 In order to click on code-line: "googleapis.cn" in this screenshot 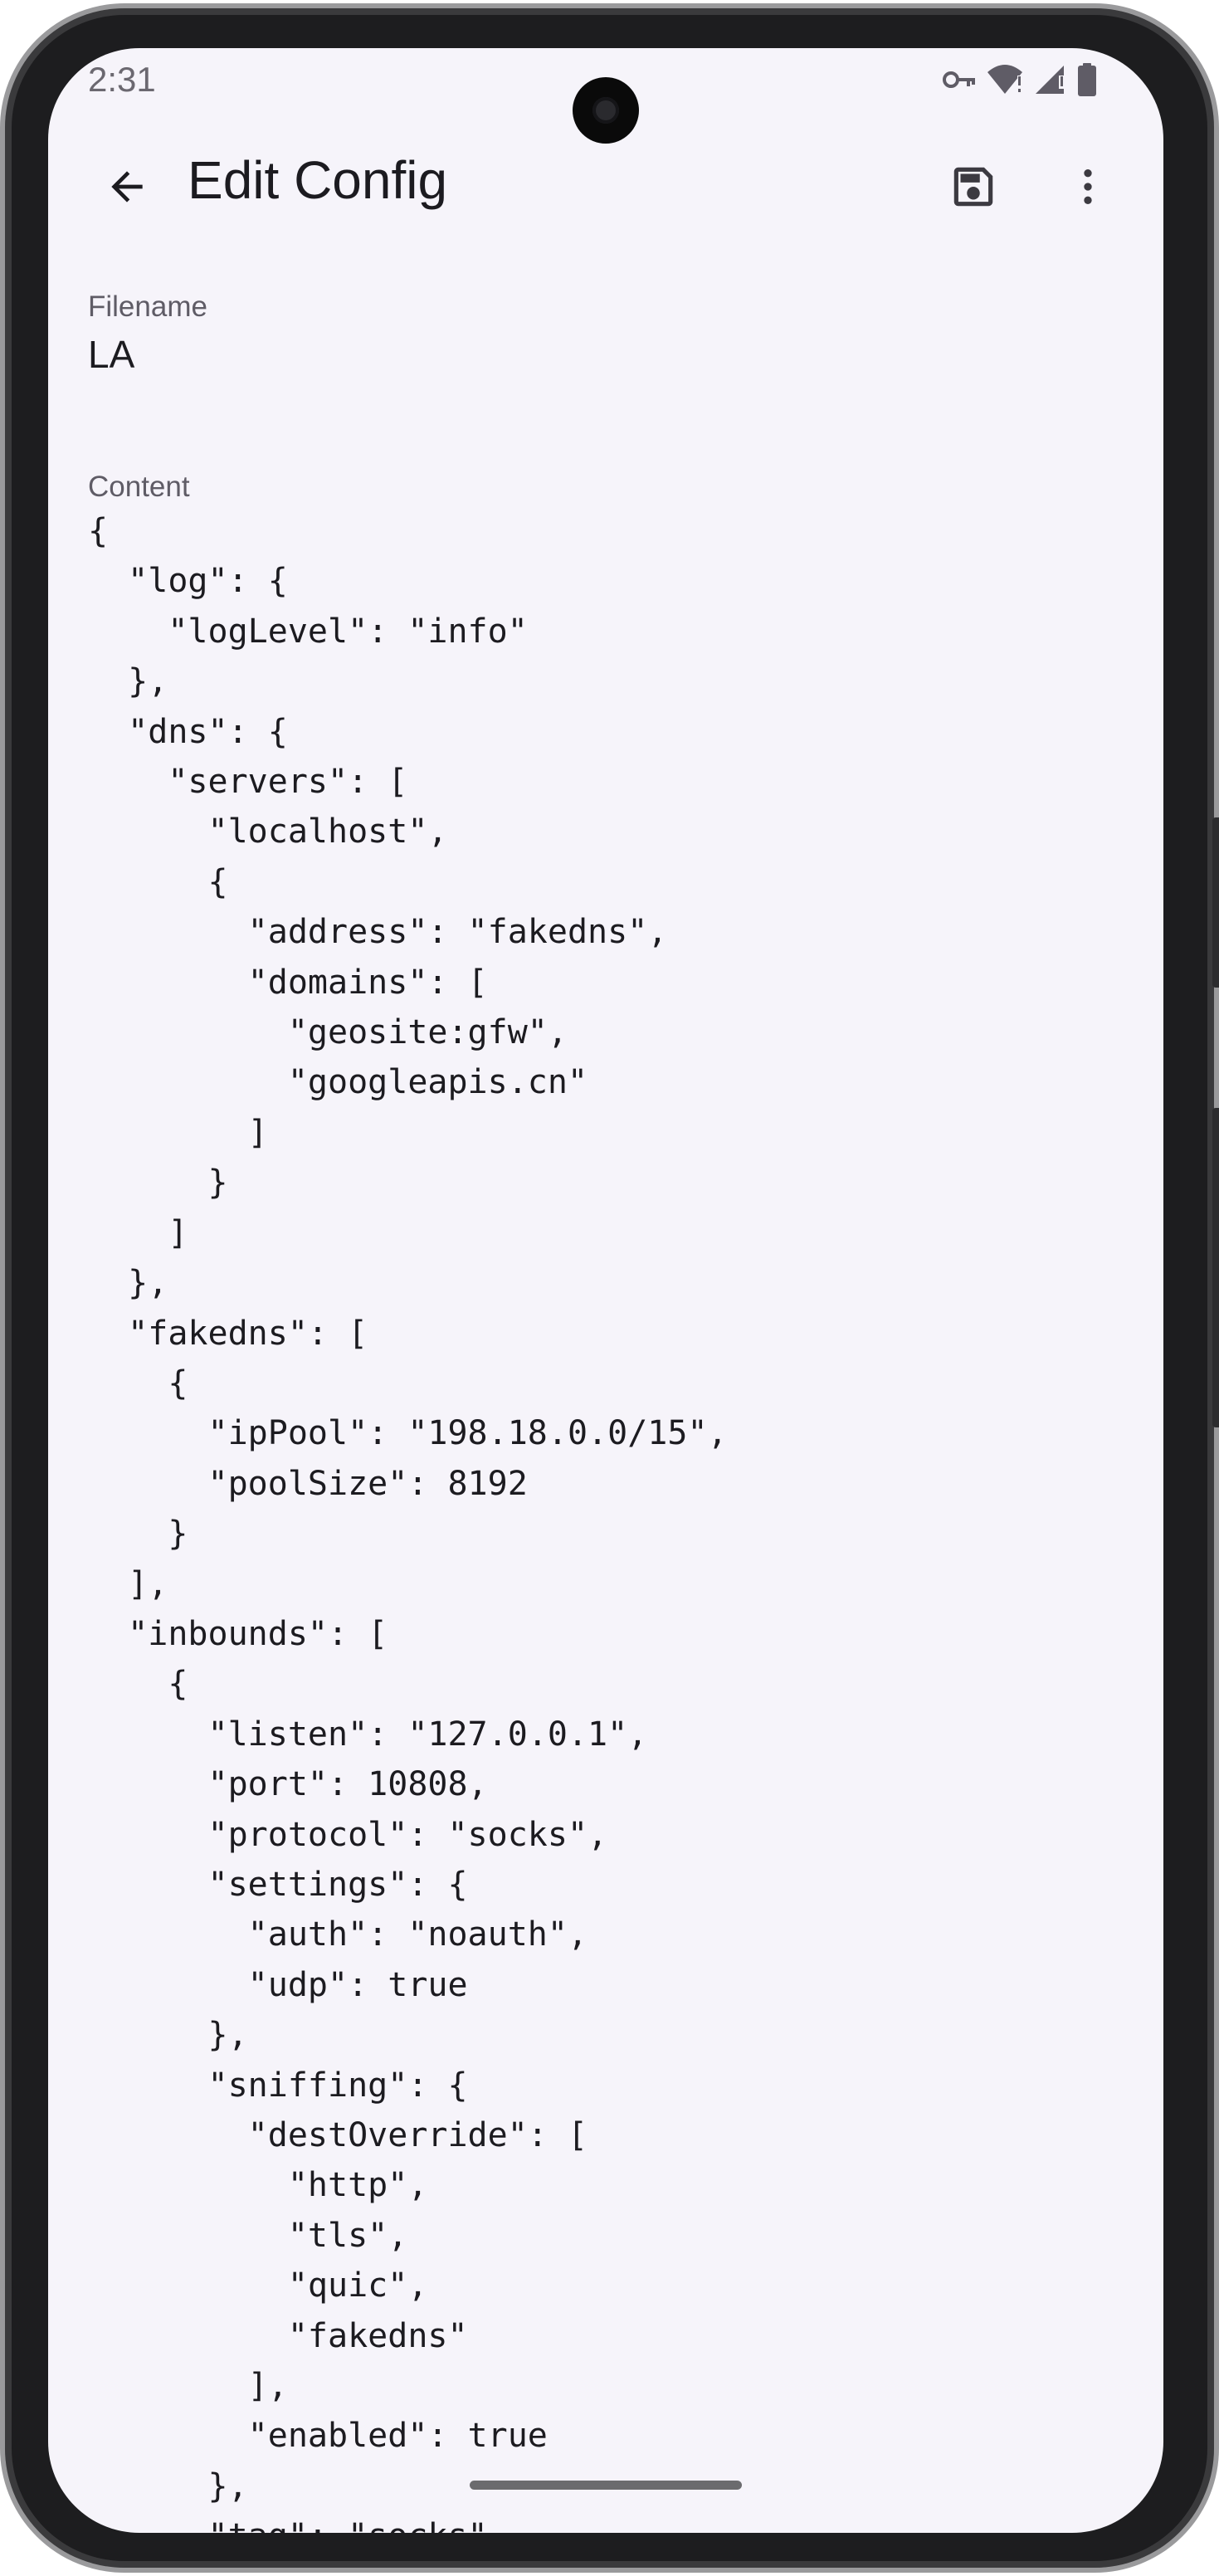, I will do `click(338, 1082)`.